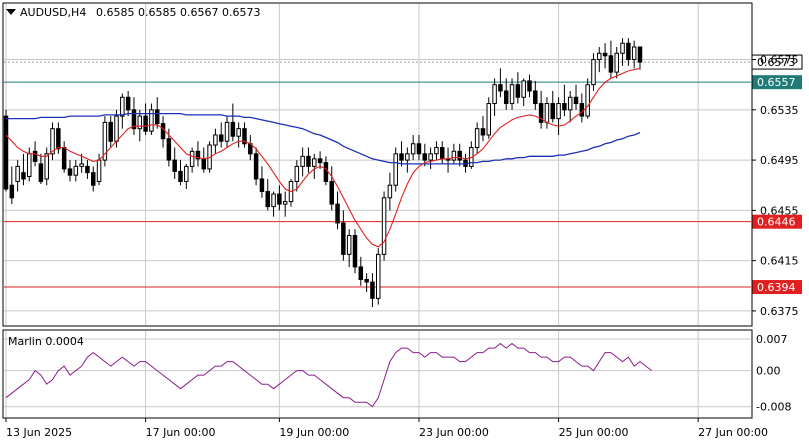 The width and height of the screenshot is (809, 443). I want to click on time-tick-label: 23 Jun 00:00, so click(454, 432).